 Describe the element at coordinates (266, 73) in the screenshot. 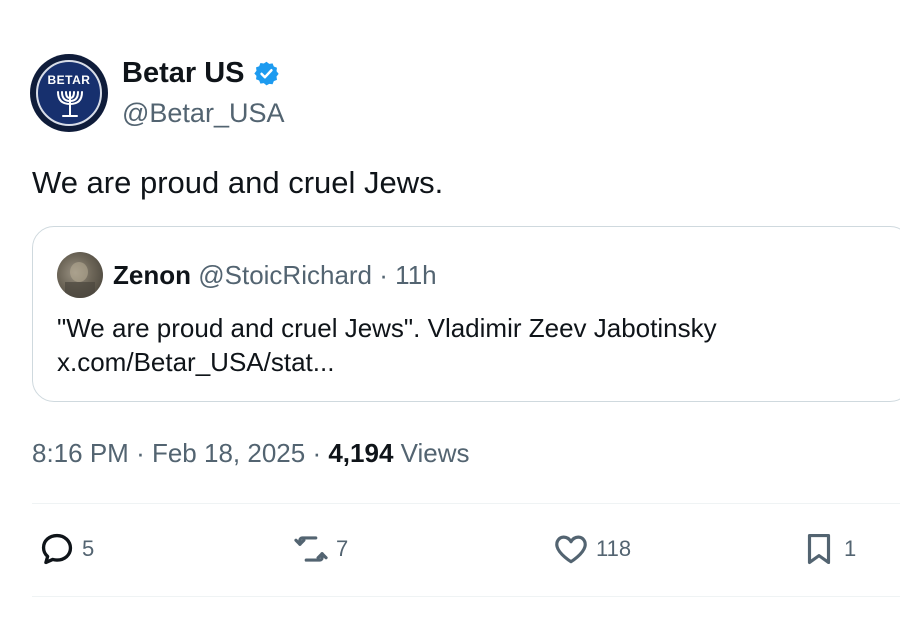

I see `verified-badge-icon` at that location.